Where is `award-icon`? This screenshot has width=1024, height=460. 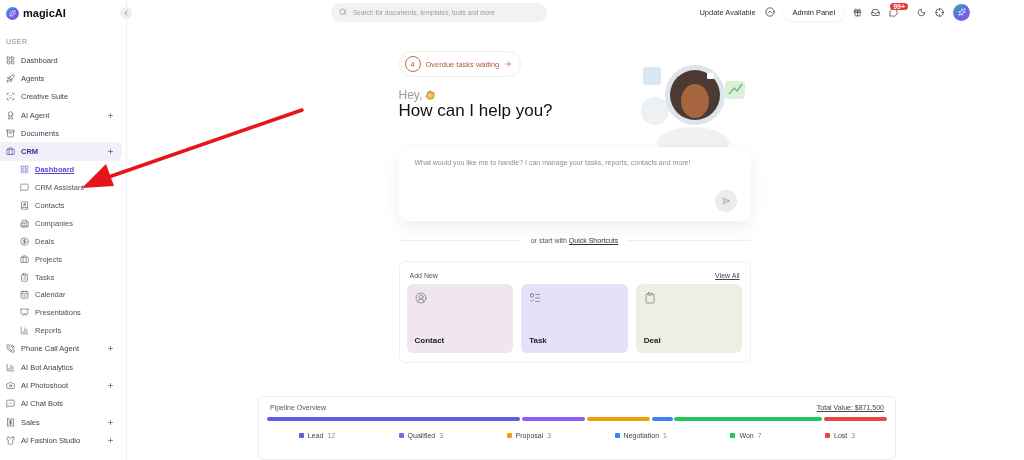 award-icon is located at coordinates (10, 115).